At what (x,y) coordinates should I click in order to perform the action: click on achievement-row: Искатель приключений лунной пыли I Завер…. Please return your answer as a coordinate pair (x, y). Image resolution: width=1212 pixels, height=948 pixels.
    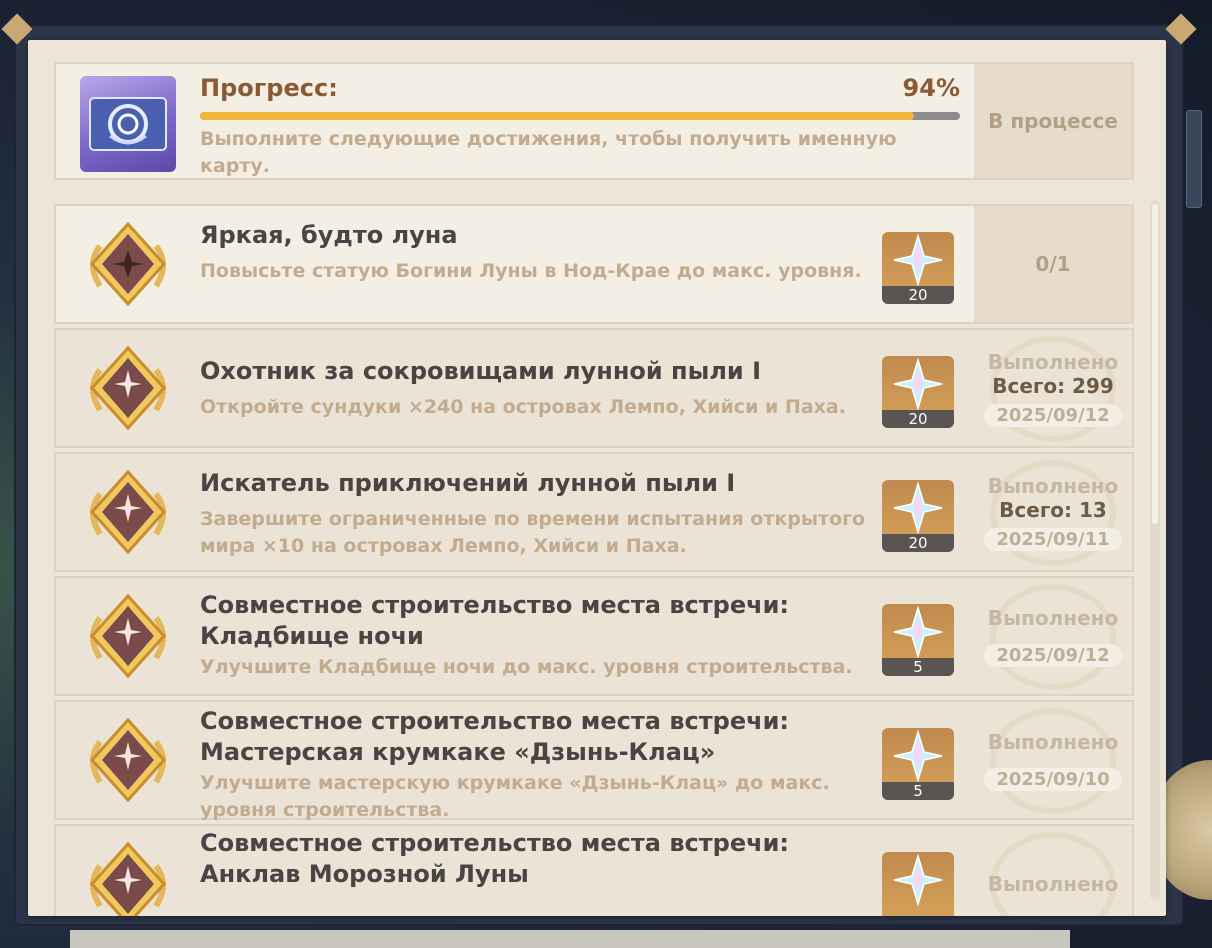
    Looking at the image, I should click on (594, 512).